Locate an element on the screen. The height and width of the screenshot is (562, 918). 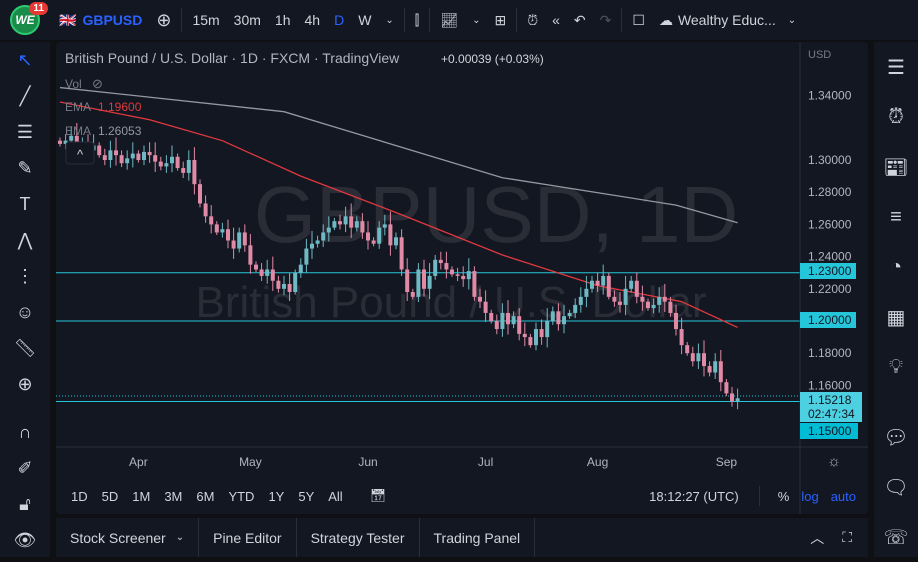
watchlist-icon: ☰ is located at coordinates (896, 67).